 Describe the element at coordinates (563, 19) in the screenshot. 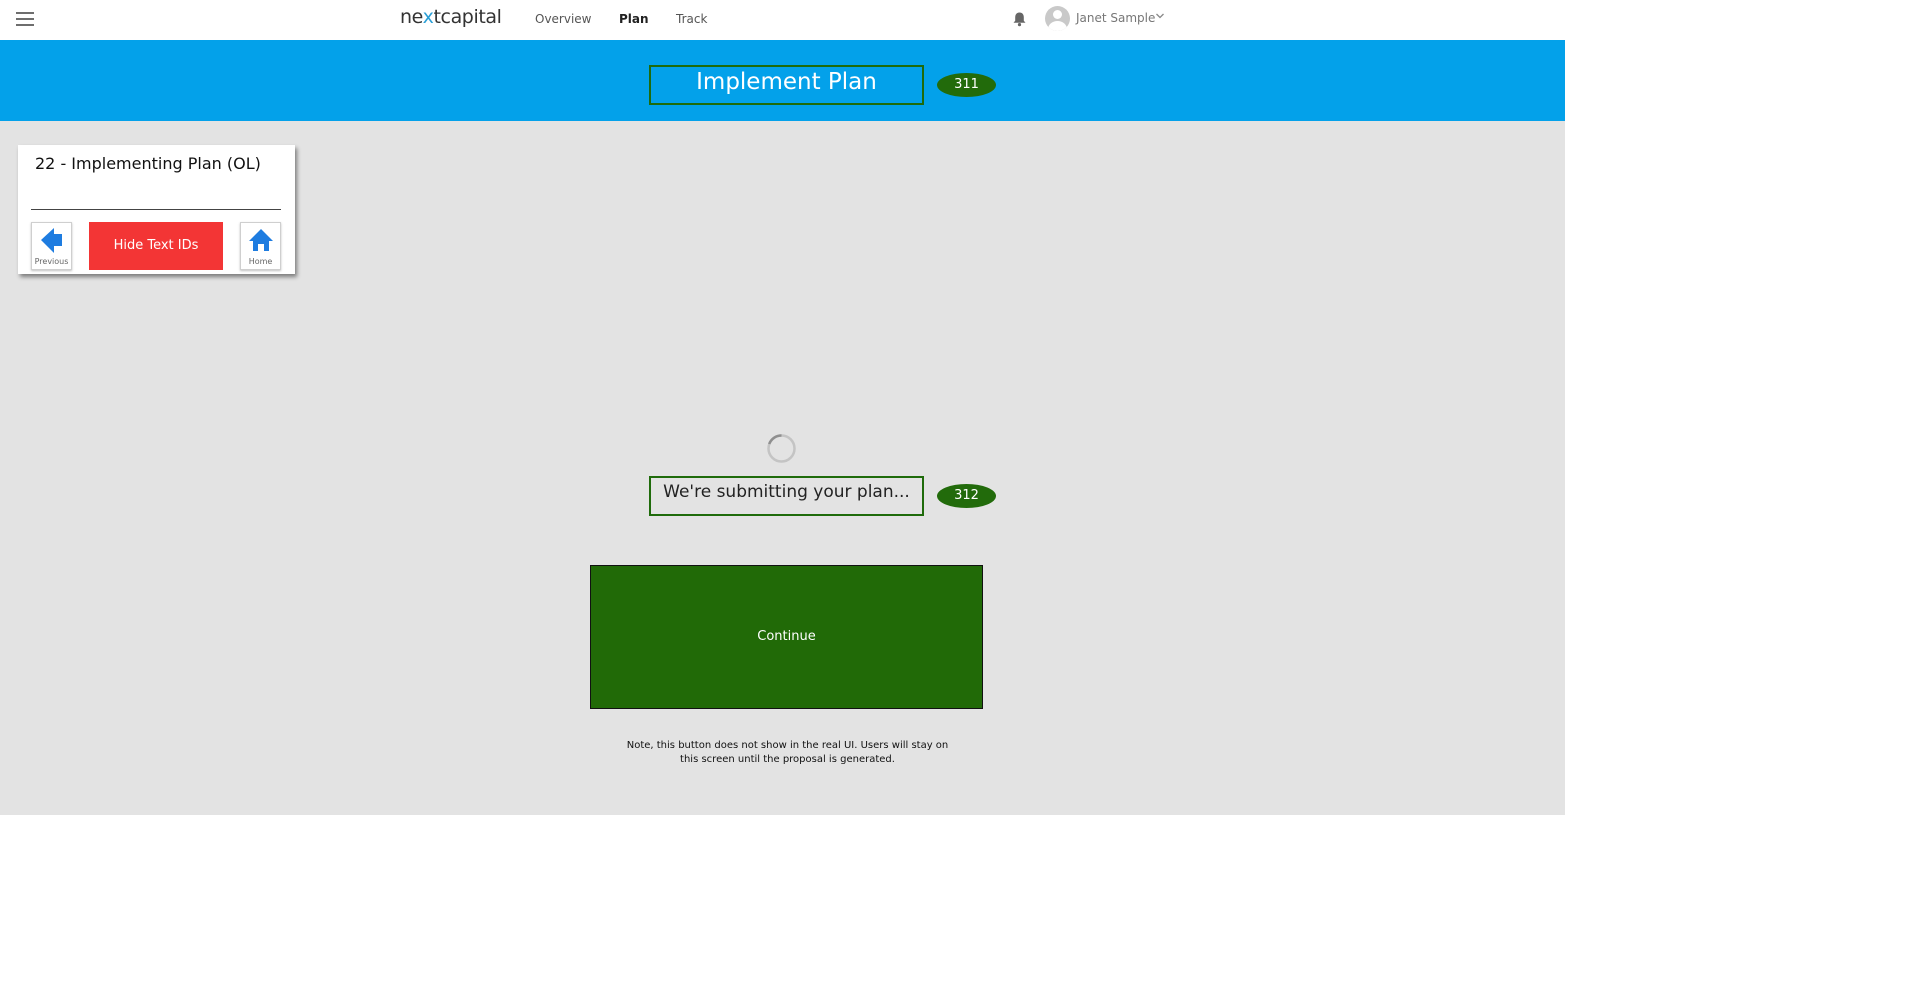

I see `nav-overview: Overview` at that location.